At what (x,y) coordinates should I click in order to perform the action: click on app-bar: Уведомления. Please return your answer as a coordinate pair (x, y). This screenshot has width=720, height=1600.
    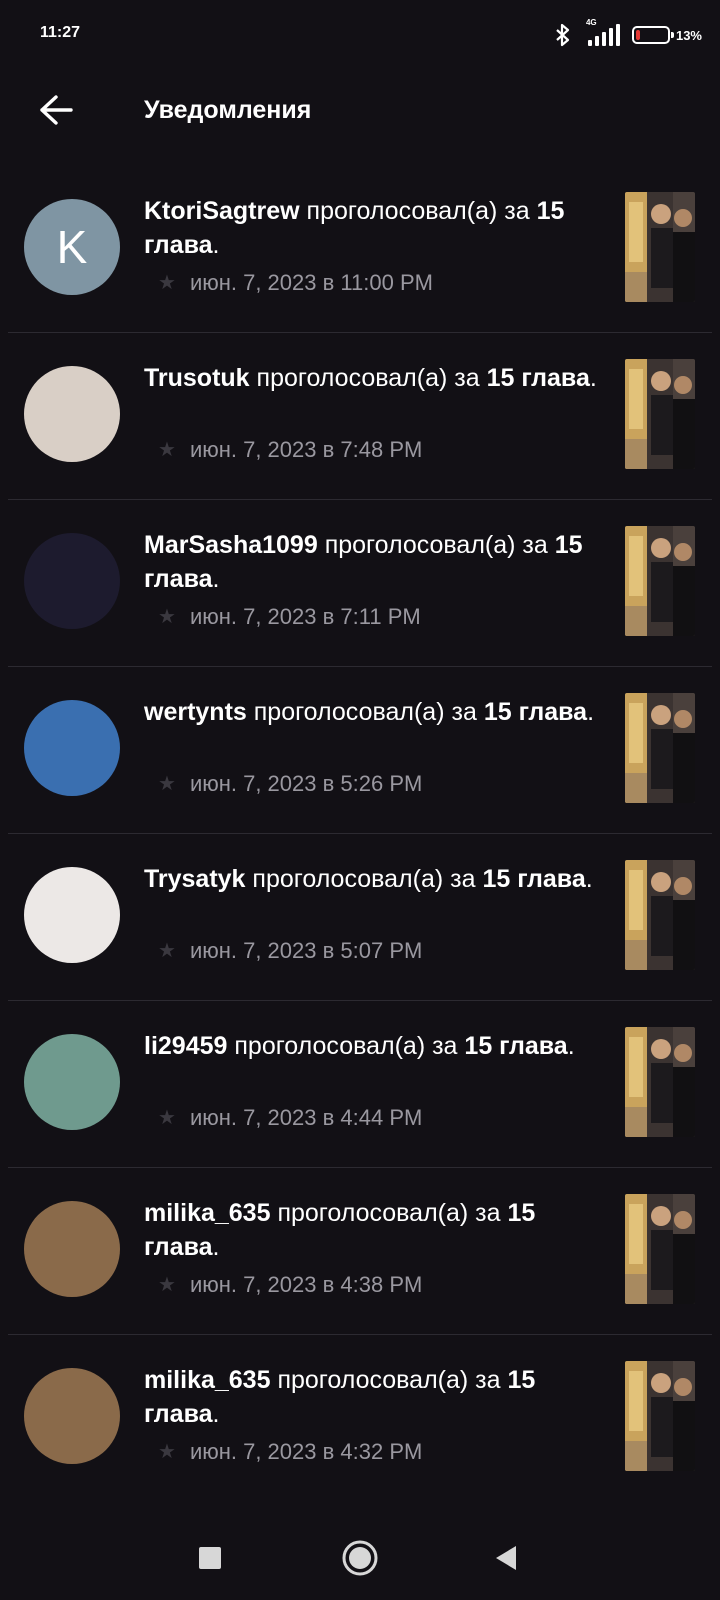
    Looking at the image, I should click on (360, 112).